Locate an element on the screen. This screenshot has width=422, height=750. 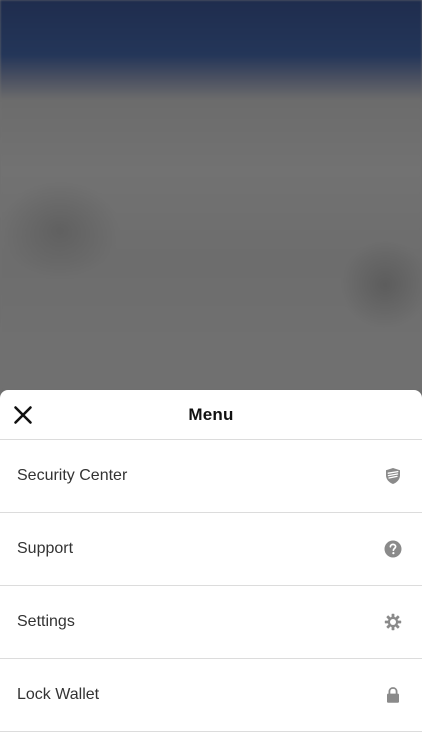
menu-item-settings: Settings is located at coordinates (211, 622).